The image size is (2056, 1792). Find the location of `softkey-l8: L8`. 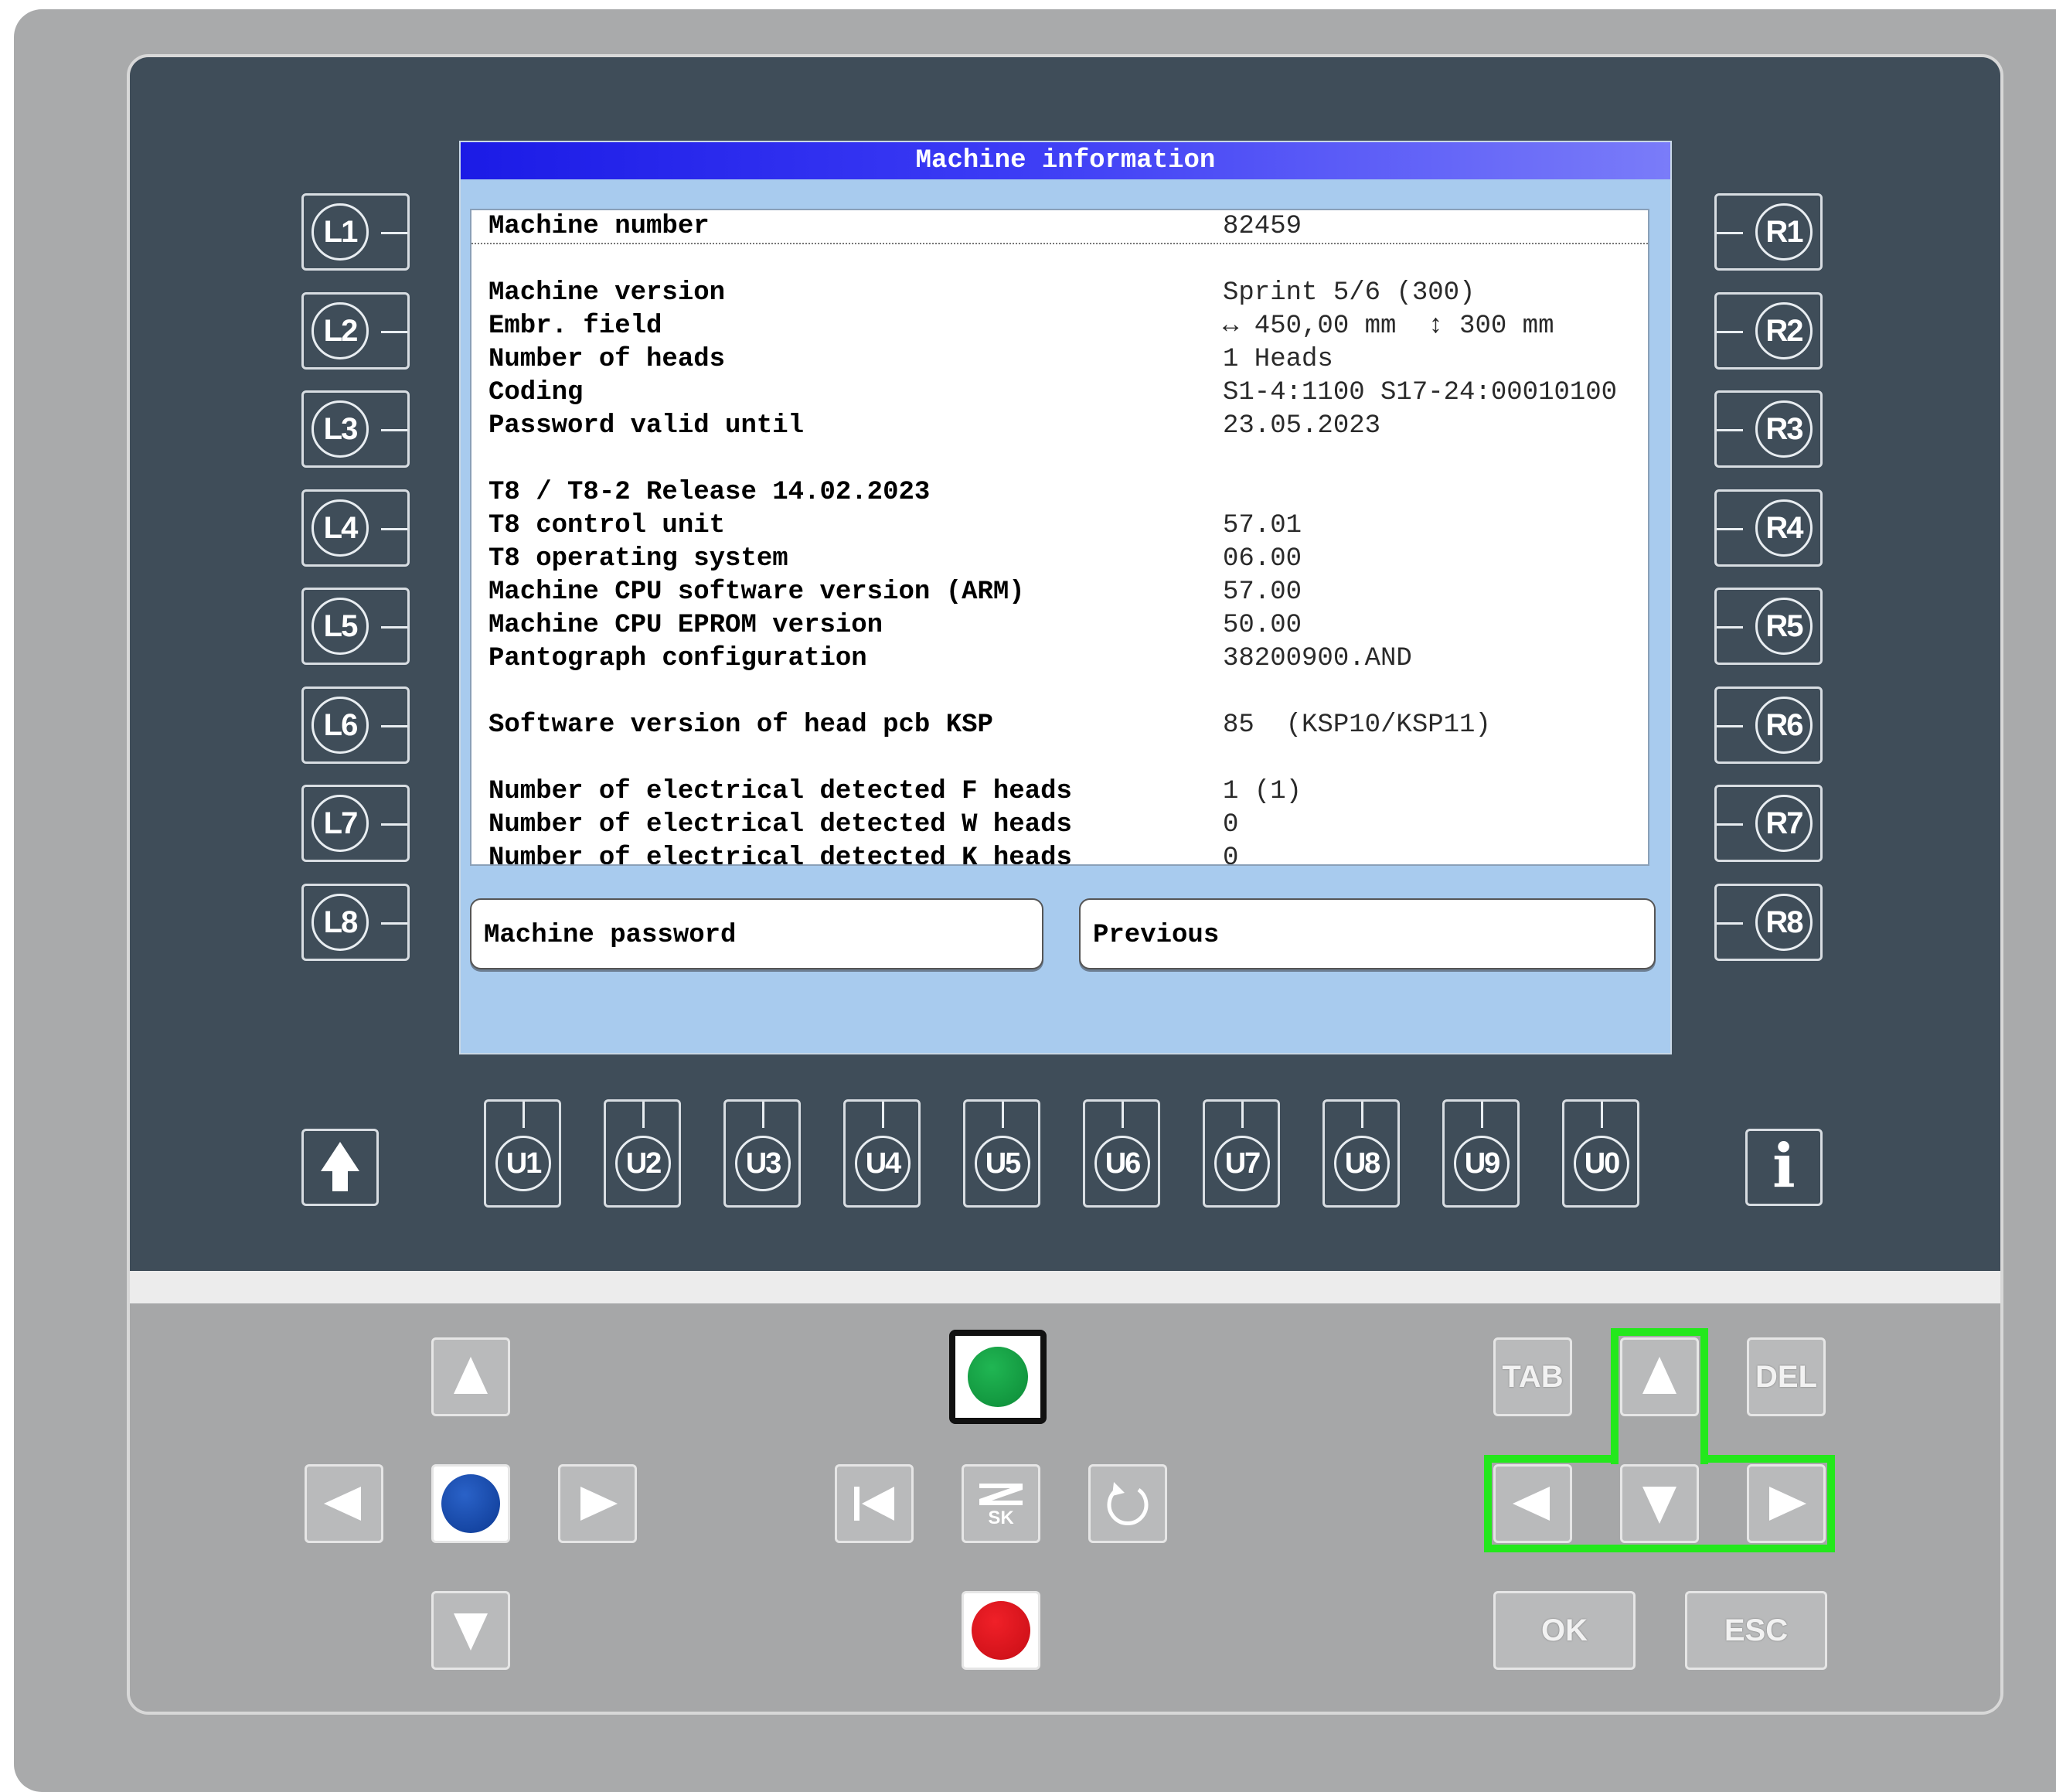

softkey-l8: L8 is located at coordinates (355, 922).